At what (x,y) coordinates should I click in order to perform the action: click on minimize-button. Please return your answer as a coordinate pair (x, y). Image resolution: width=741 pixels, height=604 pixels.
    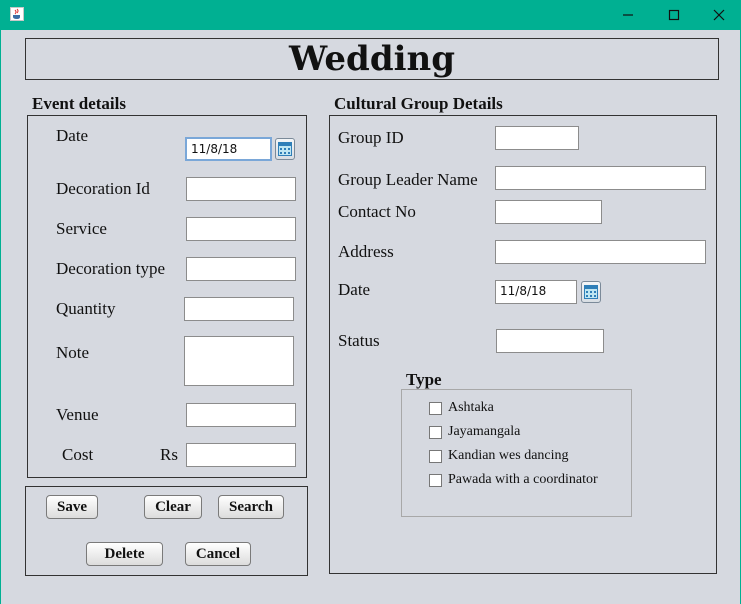
    Looking at the image, I should click on (628, 15).